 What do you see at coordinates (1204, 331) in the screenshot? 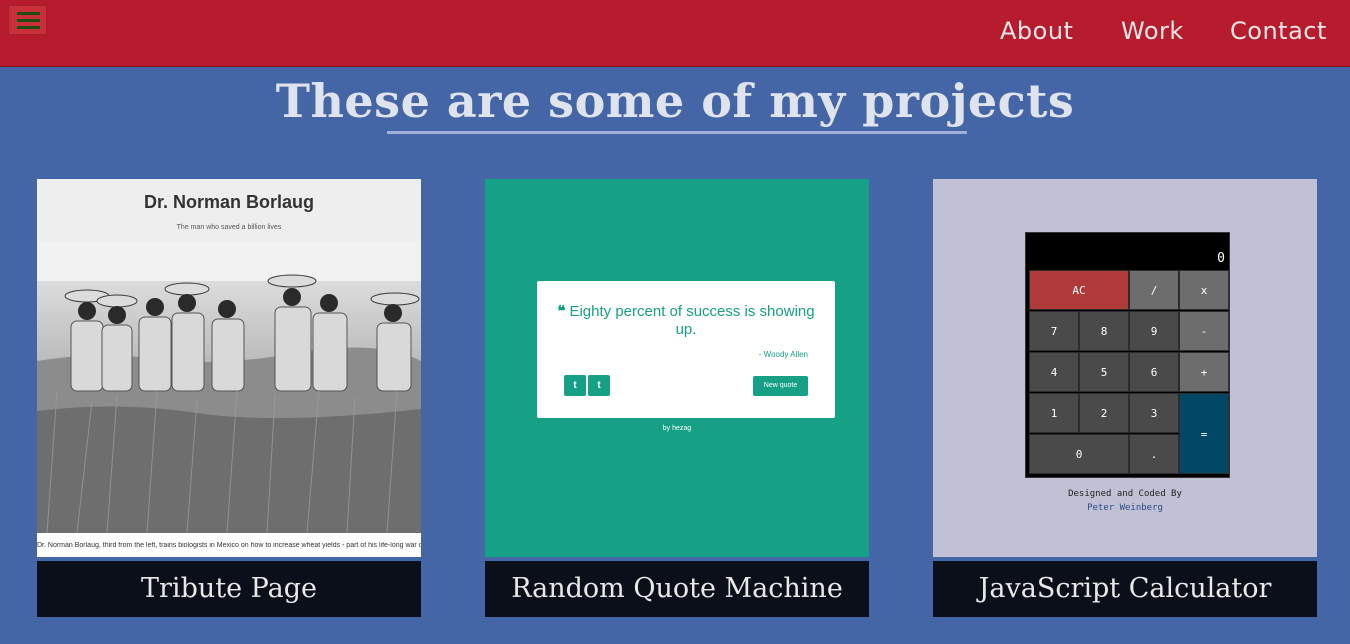
I see `calc-key-subtract: -` at bounding box center [1204, 331].